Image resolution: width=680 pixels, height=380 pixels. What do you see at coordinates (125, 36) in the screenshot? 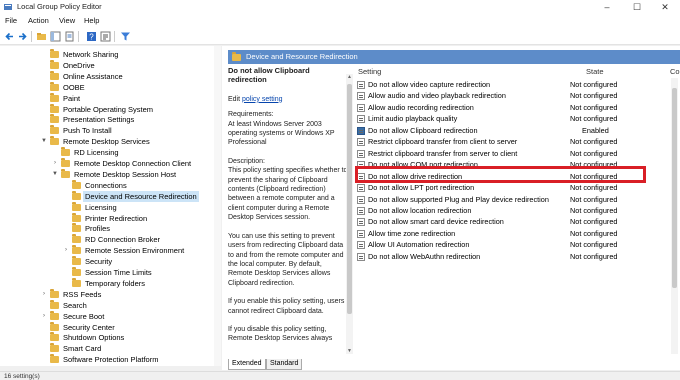
I see `filter-icon` at bounding box center [125, 36].